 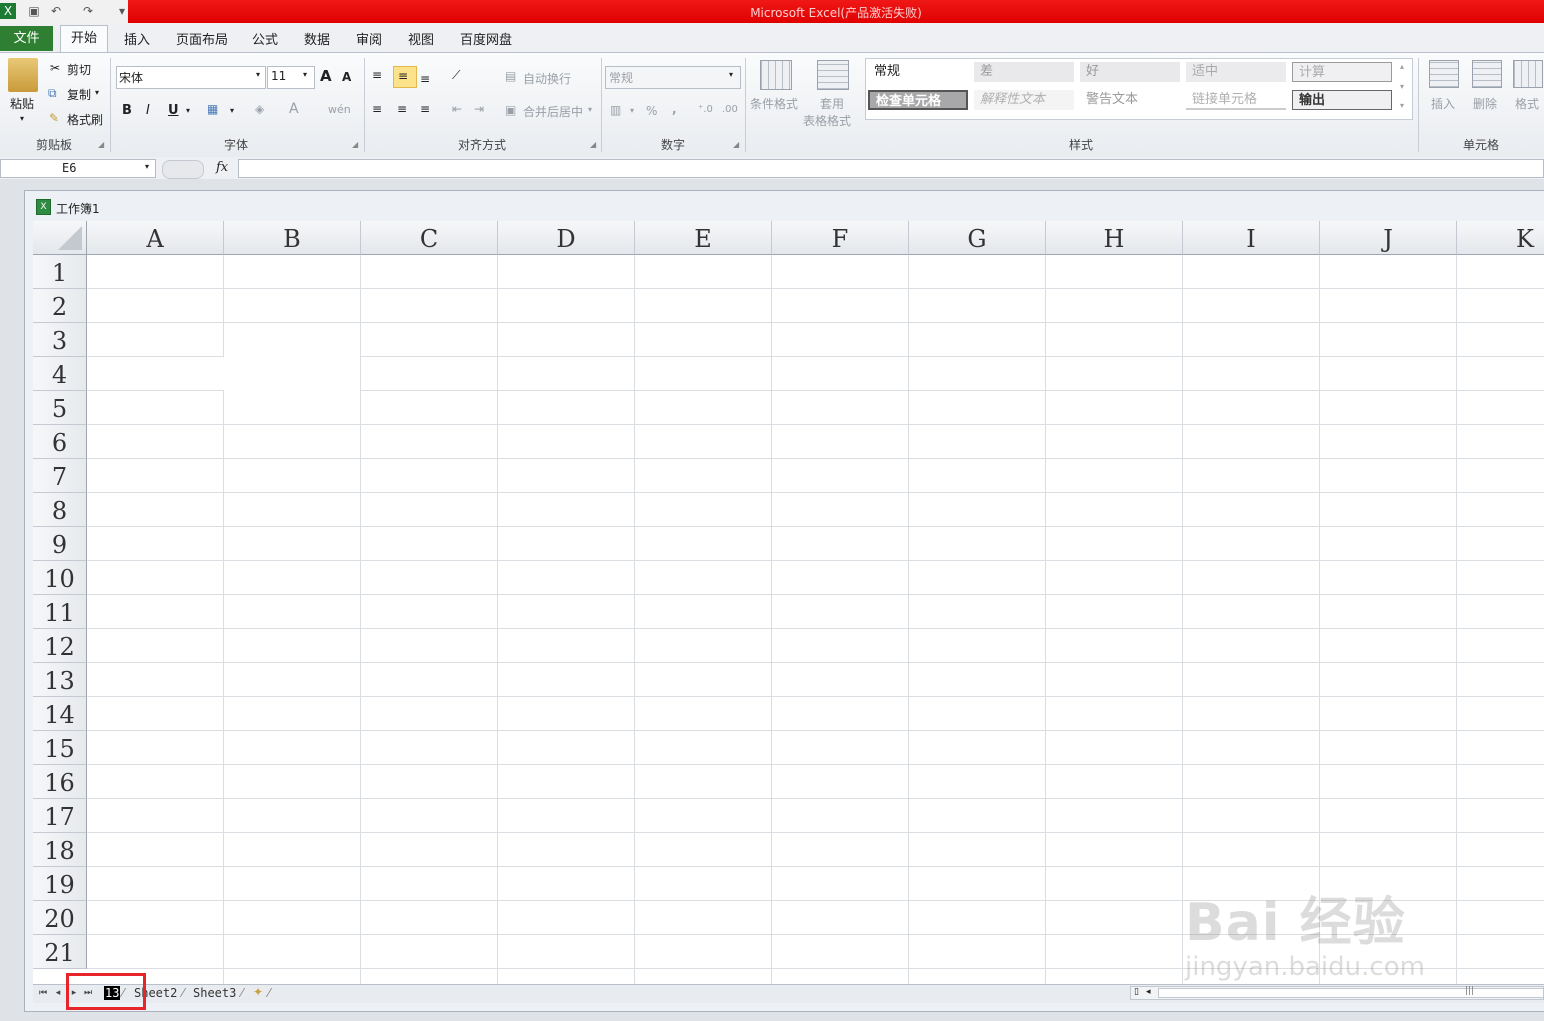 I want to click on column-header-b: B, so click(x=292, y=238).